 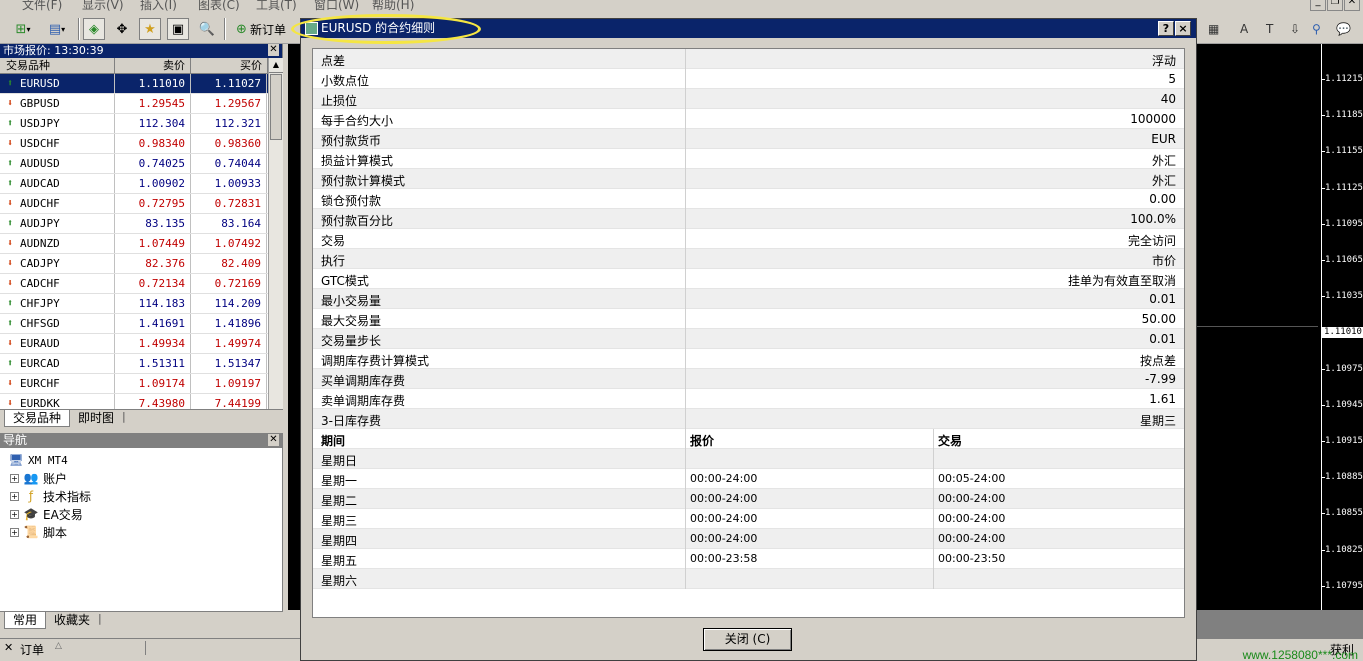 I want to click on market-watch-row: ⬇ CADJPY 82.376 82.409, so click(x=134, y=264).